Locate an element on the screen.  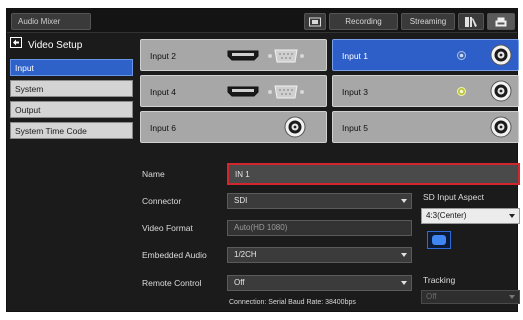
monitor-icon is located at coordinates (315, 21).